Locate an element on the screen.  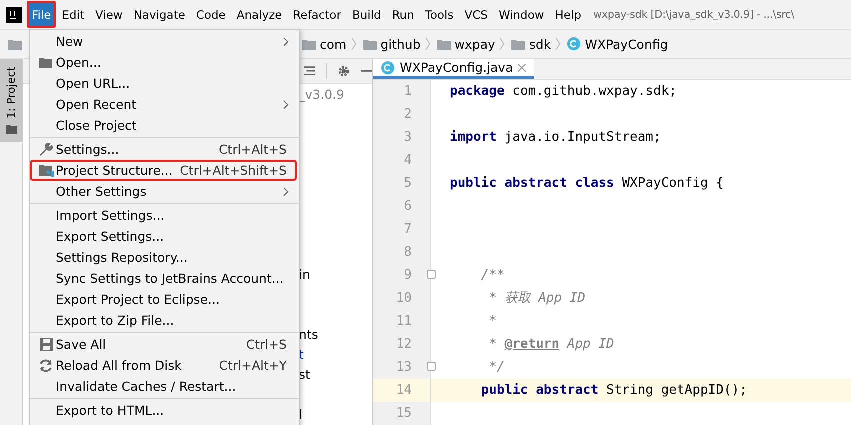
breadcrumb: github is located at coordinates (400, 44).